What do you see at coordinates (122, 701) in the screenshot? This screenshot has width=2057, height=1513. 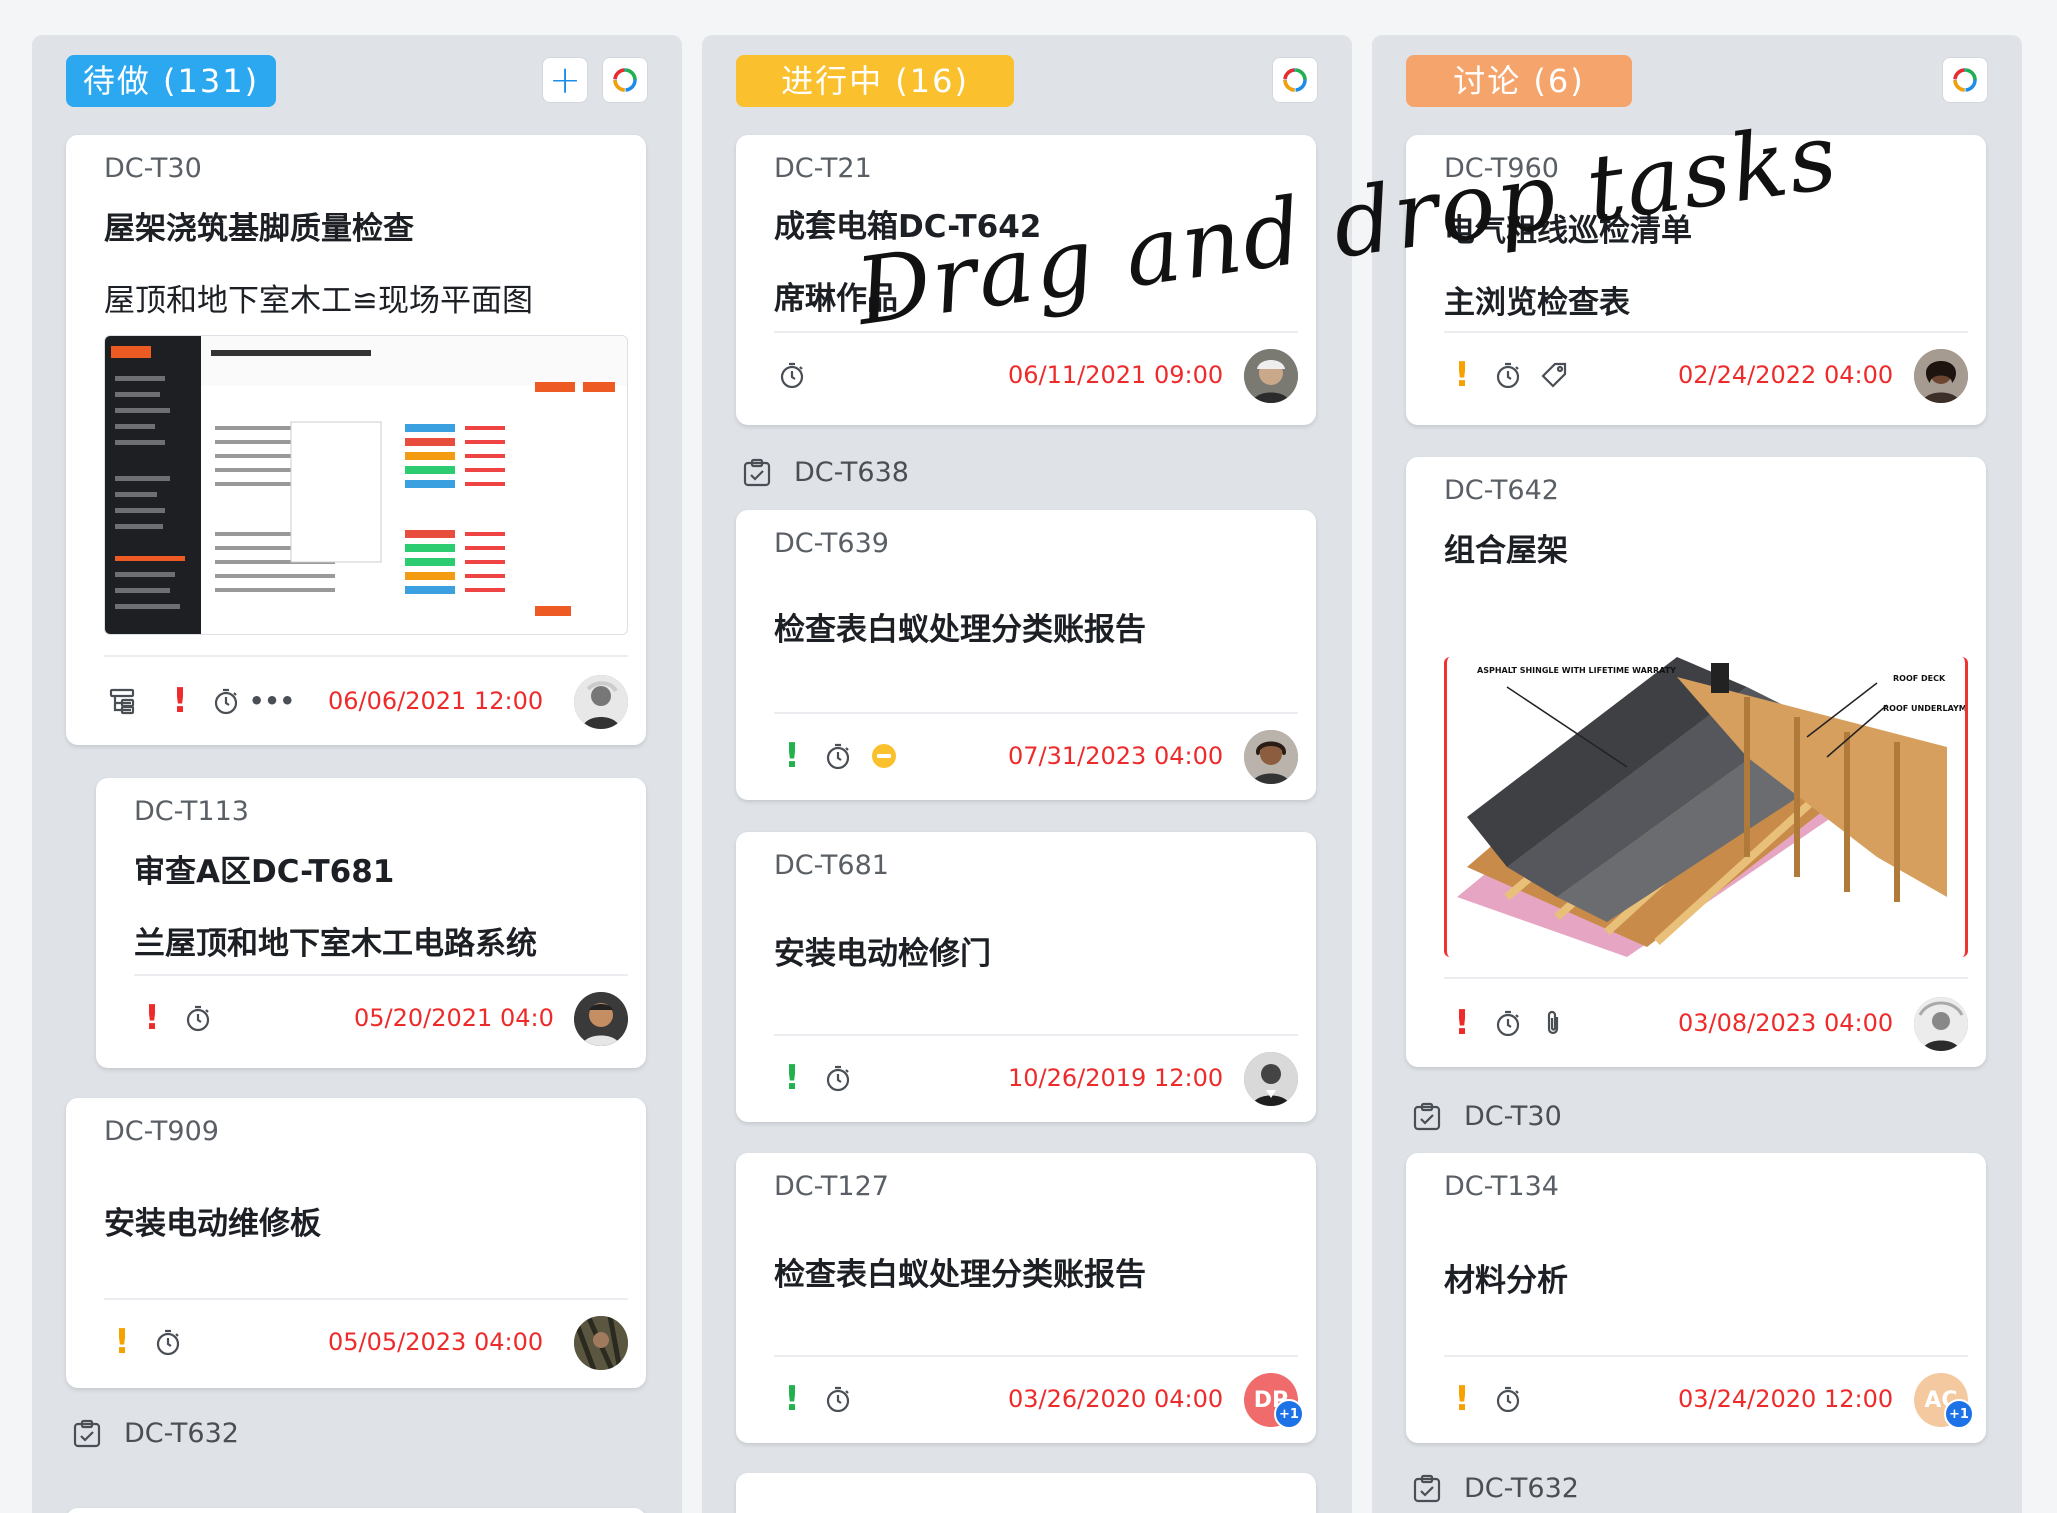 I see `subtasks-icon` at bounding box center [122, 701].